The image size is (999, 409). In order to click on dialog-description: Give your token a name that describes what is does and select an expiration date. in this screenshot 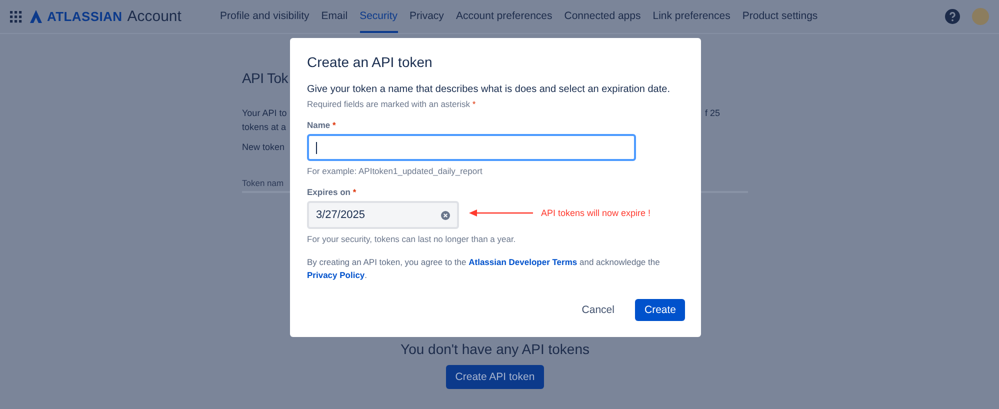, I will do `click(489, 89)`.